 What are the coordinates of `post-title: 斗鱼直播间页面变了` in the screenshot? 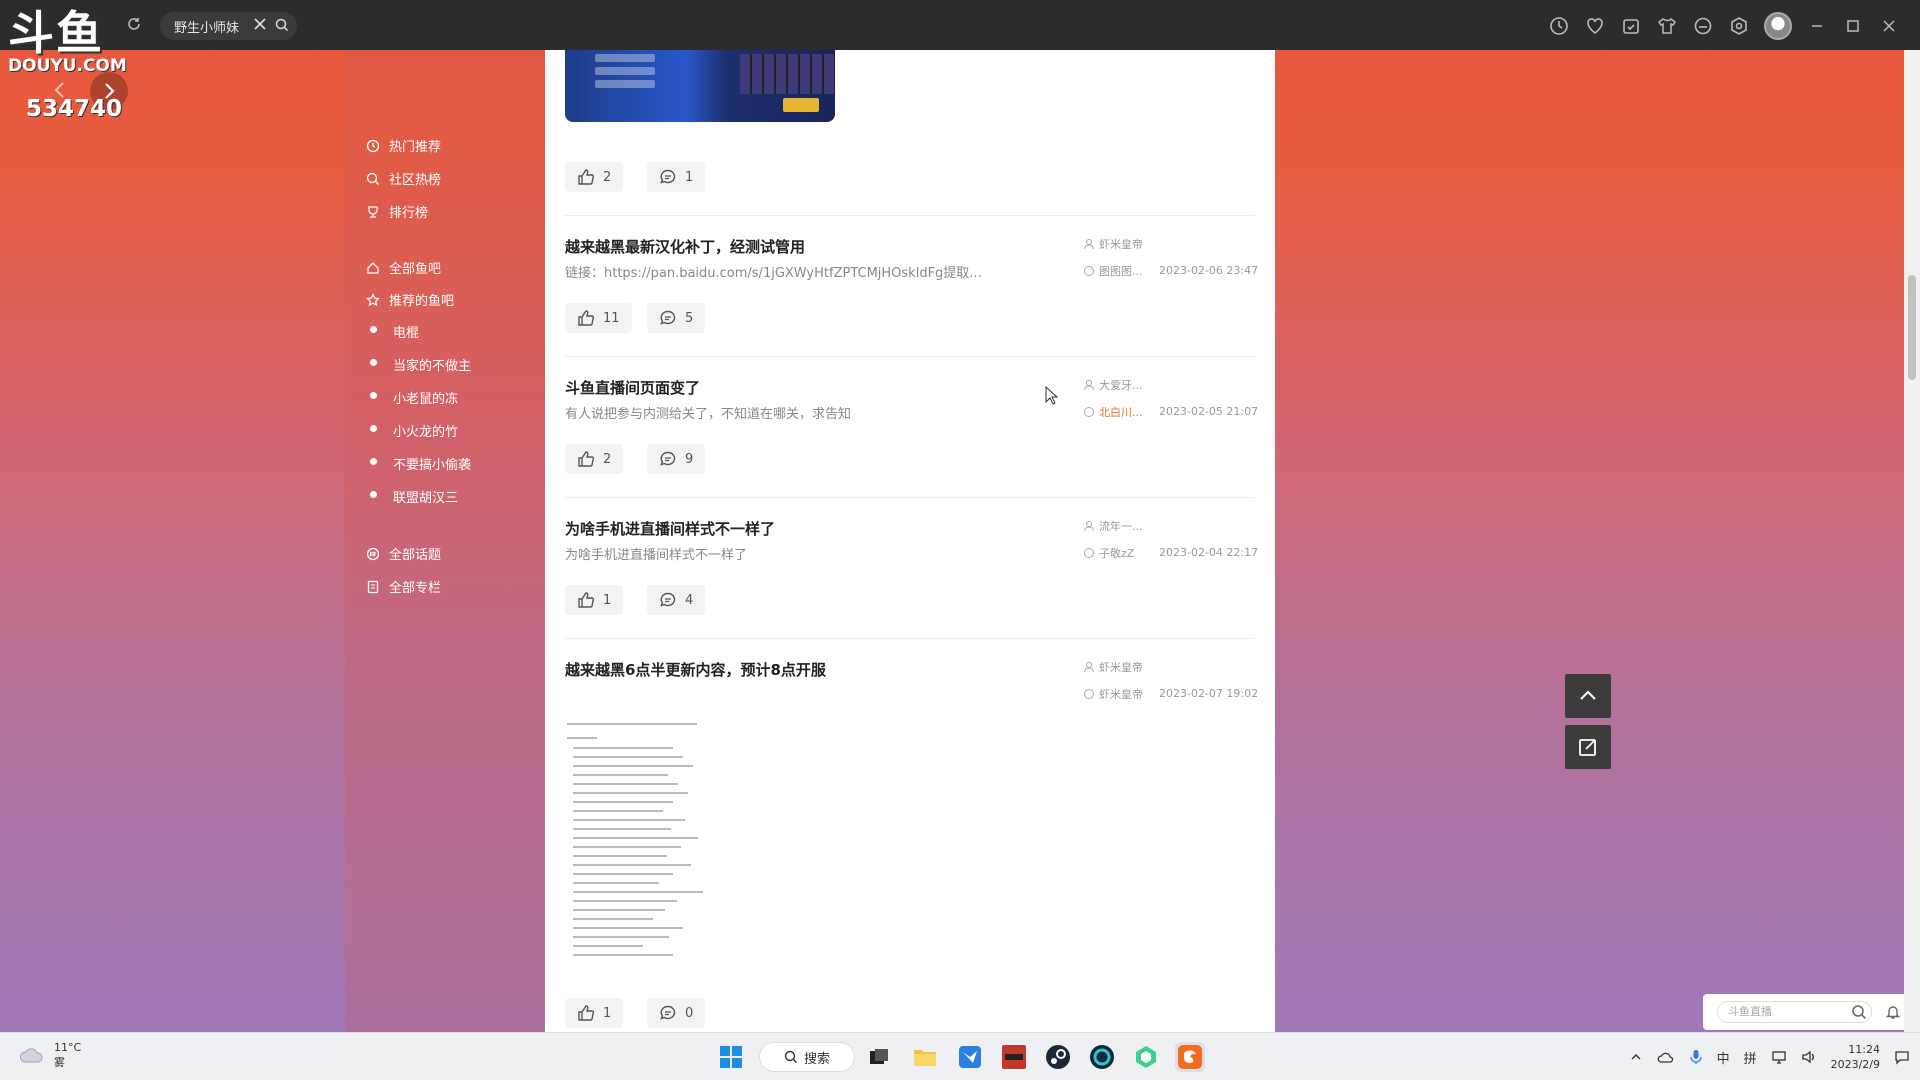 It's located at (632, 387).